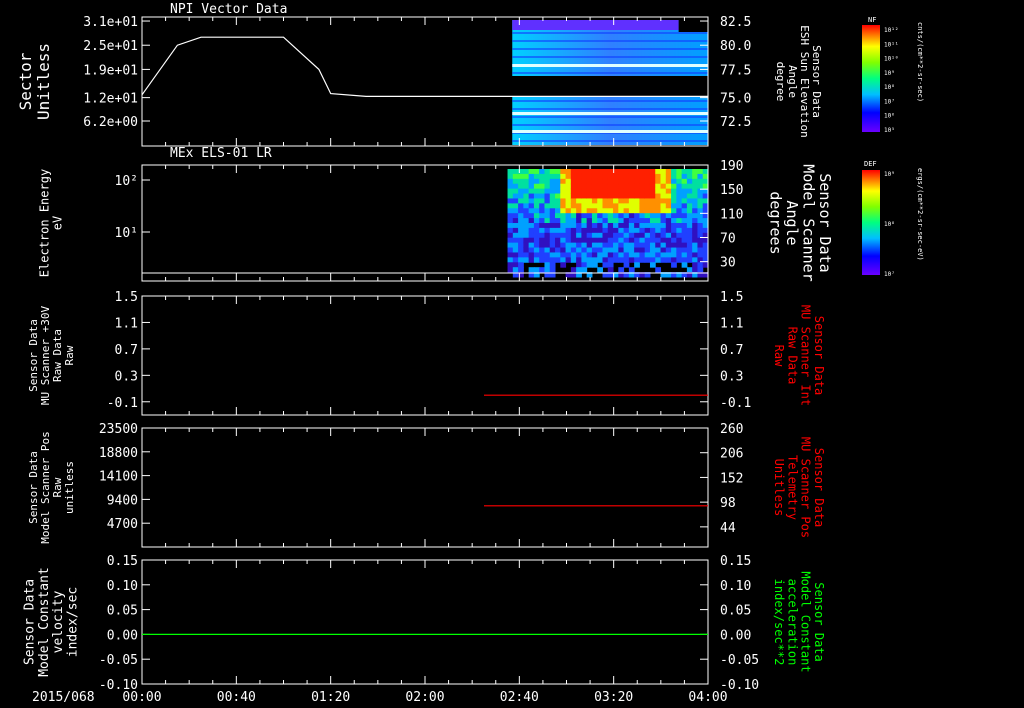 The height and width of the screenshot is (708, 1024). Describe the element at coordinates (221, 153) in the screenshot. I see `panel-2-title: MEx ELS-01 LR` at that location.